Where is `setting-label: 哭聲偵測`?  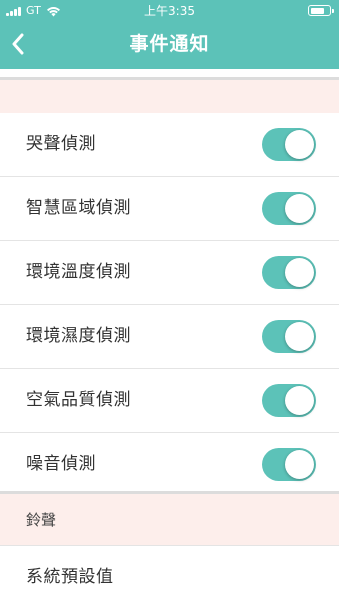
setting-label: 哭聲偵測 is located at coordinates (61, 144).